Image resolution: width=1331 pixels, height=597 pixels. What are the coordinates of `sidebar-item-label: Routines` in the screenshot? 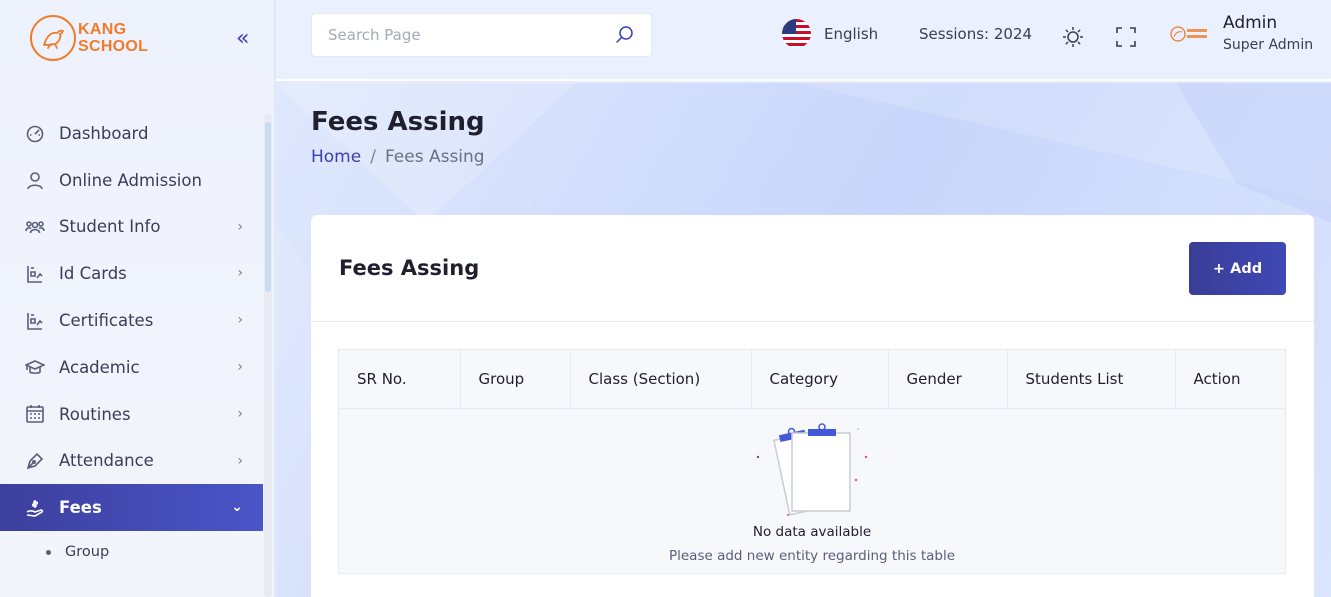 It's located at (95, 414).